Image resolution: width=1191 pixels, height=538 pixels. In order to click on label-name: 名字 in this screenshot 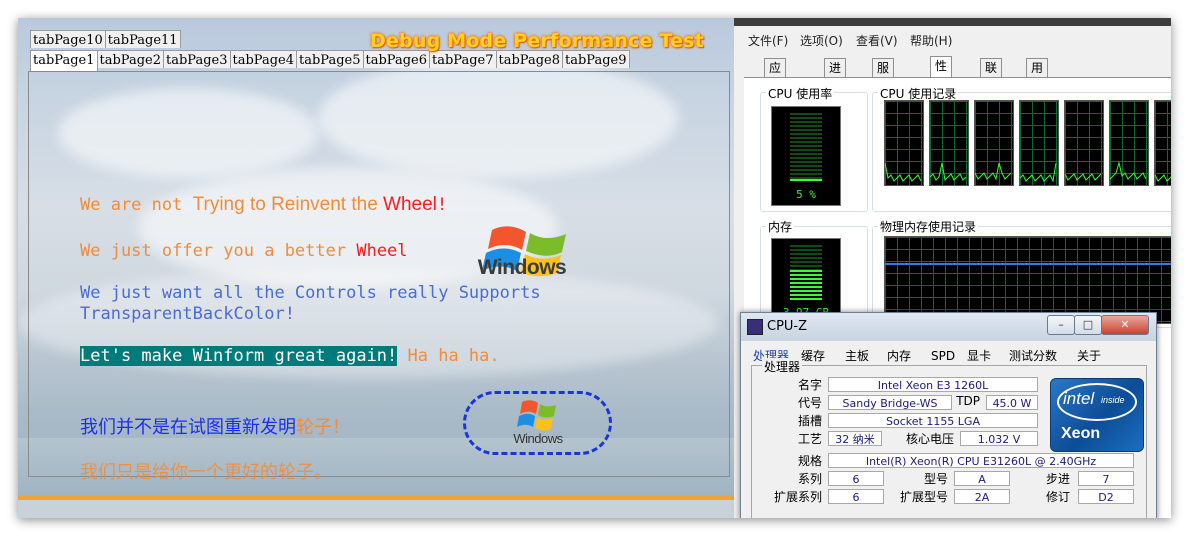, I will do `click(809, 385)`.